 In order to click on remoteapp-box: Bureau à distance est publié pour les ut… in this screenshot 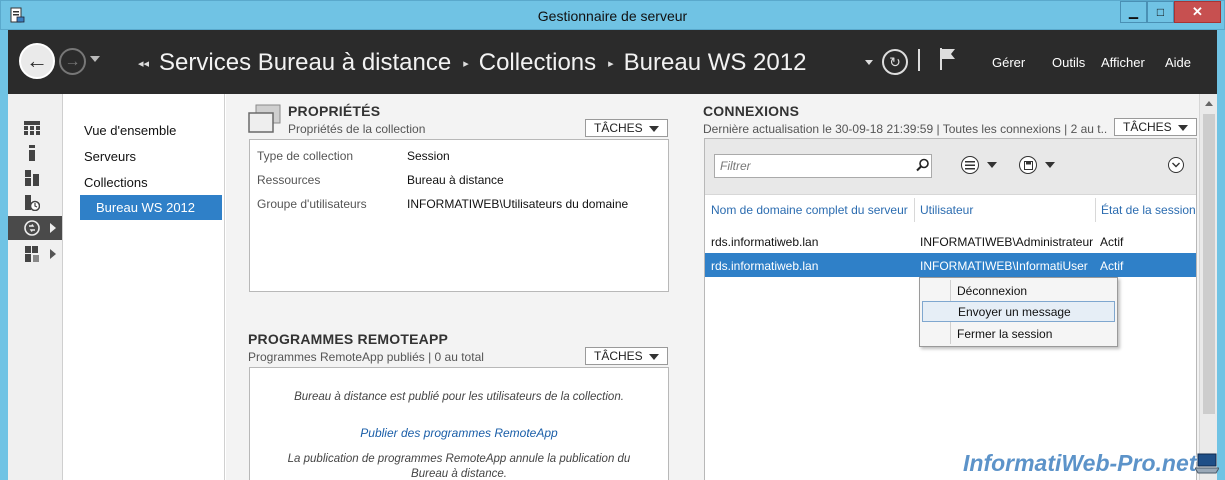, I will do `click(459, 423)`.